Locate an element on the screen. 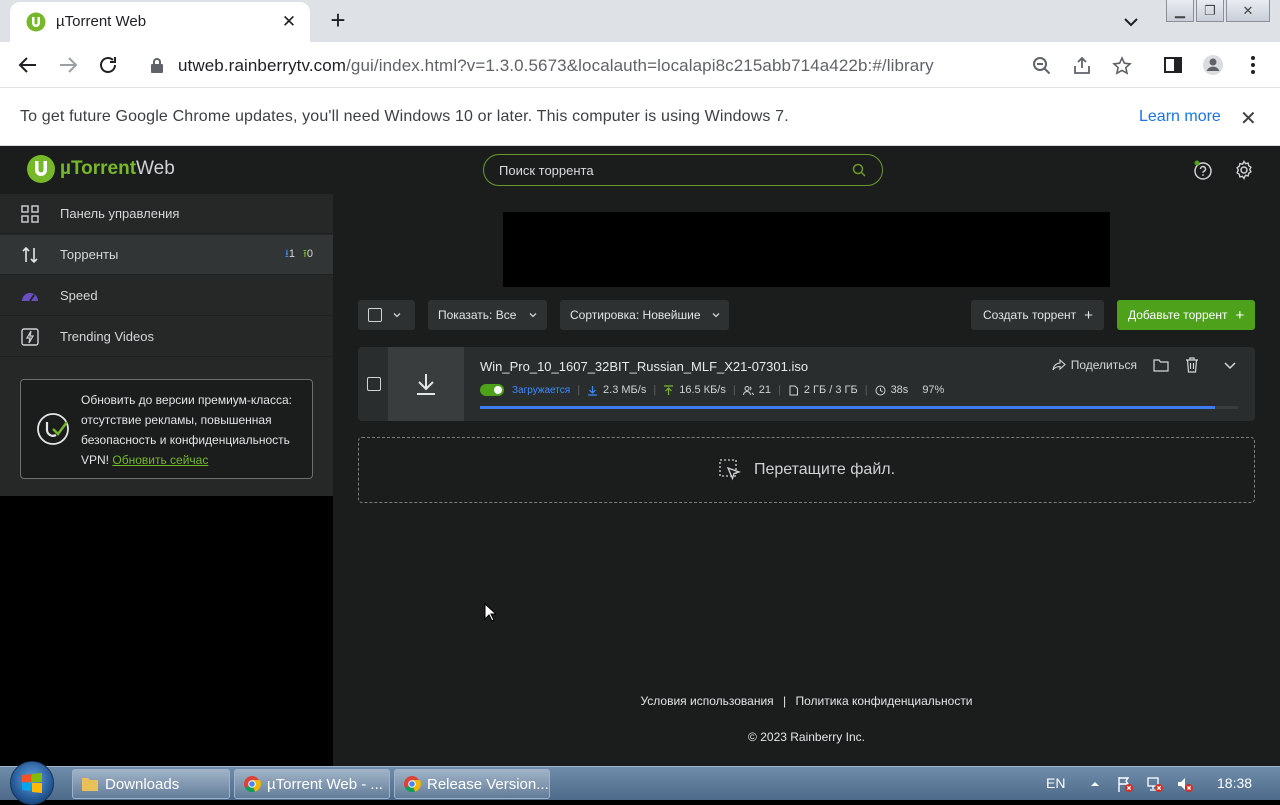 The image size is (1280, 805). network-icon is located at coordinates (1155, 784).